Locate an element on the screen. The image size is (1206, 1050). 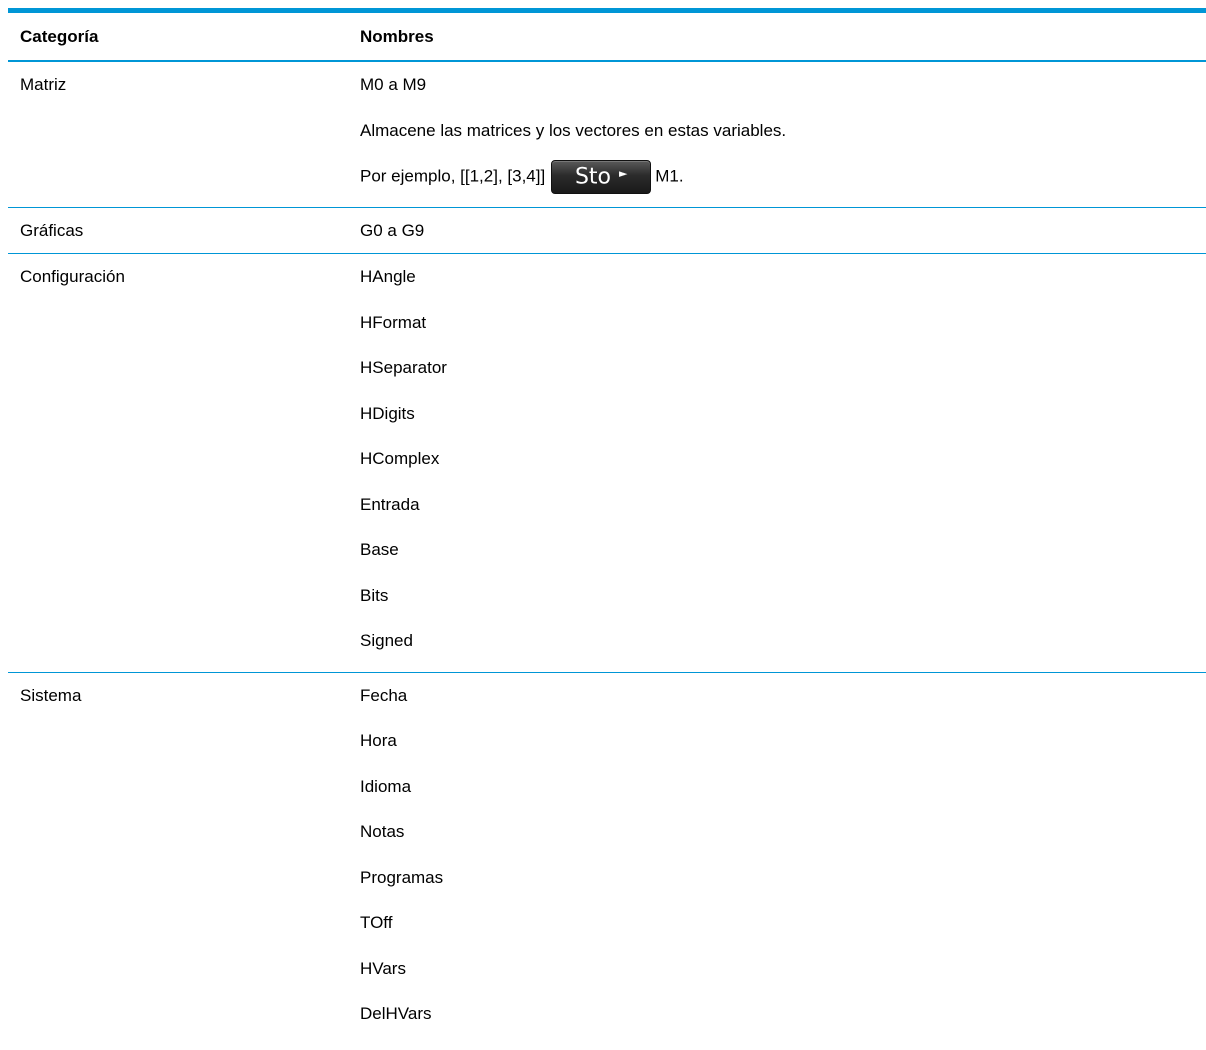
table-header: Categoría Nombres is located at coordinates (607, 37).